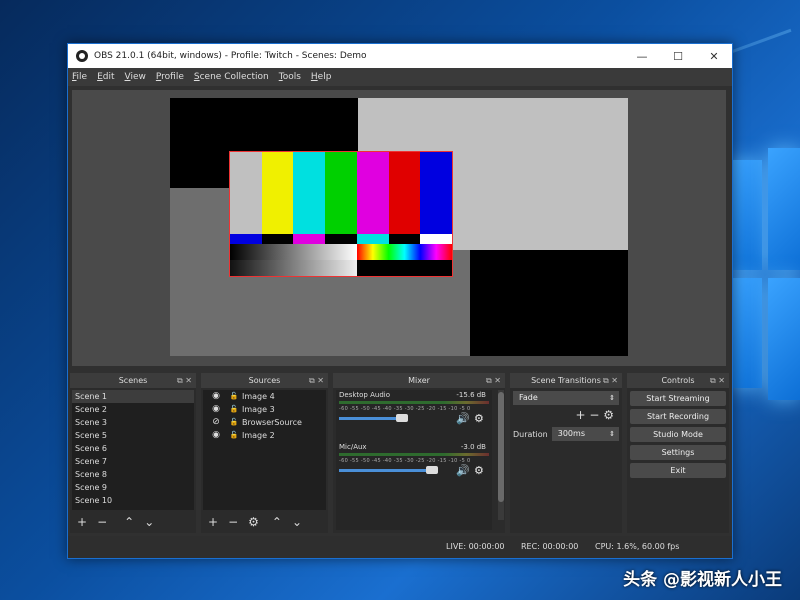 This screenshot has height=600, width=800. What do you see at coordinates (133, 422) in the screenshot?
I see `scene-item: Scene 3` at bounding box center [133, 422].